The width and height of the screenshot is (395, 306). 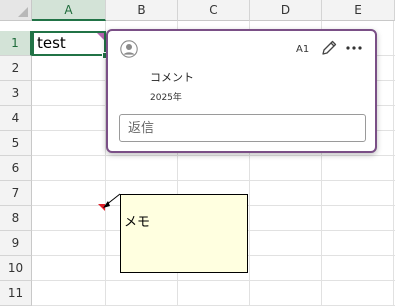 What do you see at coordinates (329, 48) in the screenshot?
I see `pencil-icon` at bounding box center [329, 48].